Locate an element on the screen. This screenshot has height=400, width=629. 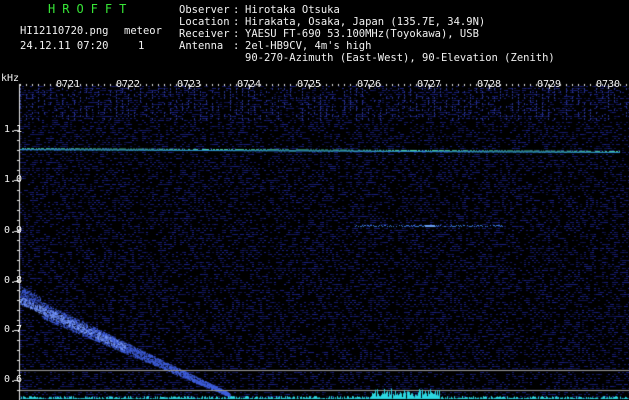
axis-unit: kHz is located at coordinates (10, 78).